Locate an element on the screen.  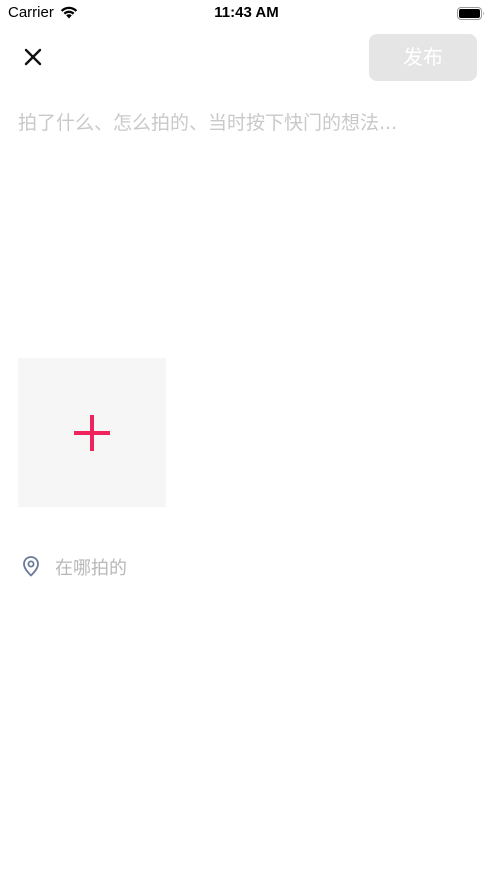
status-time: 11:43 AM is located at coordinates (246, 12).